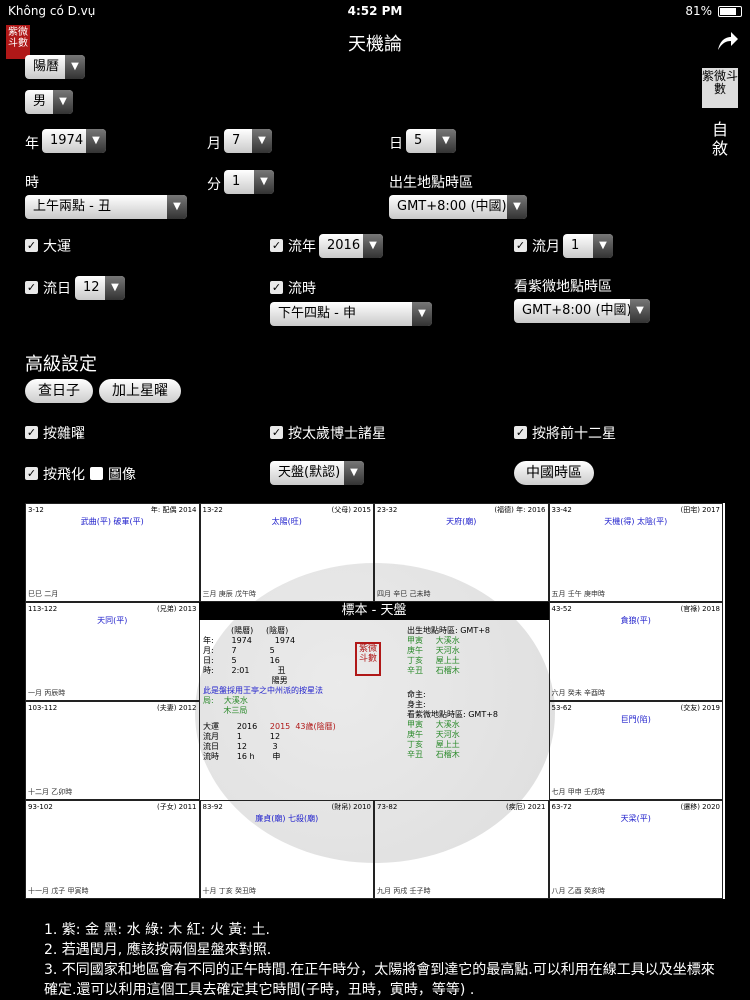  I want to click on palace-cell: 3-12 年: 配偶 2014 武曲(平) 破軍(平) 巳巳 二月, so click(112, 552).